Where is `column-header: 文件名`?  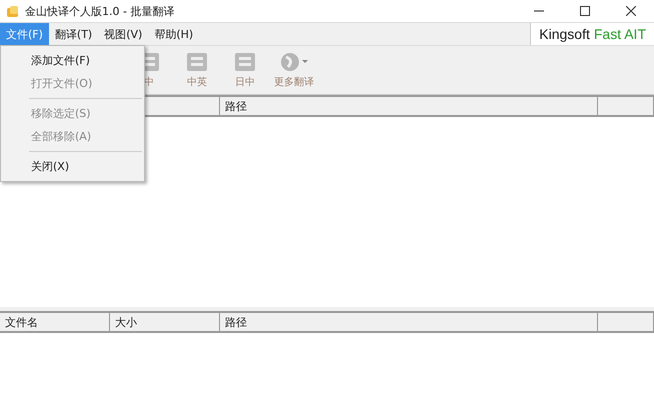
column-header: 文件名 is located at coordinates (55, 322).